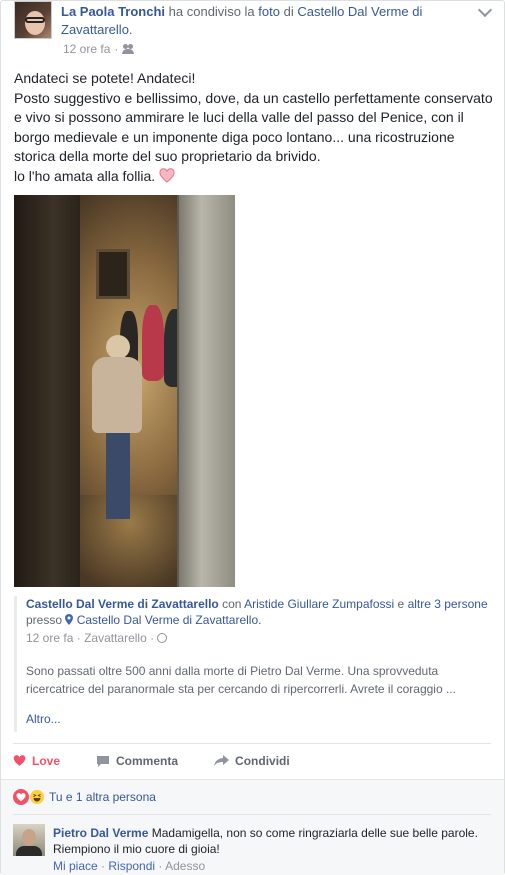 The width and height of the screenshot is (505, 875). What do you see at coordinates (102, 797) in the screenshot?
I see `reaction-summary-text: Tu e 1 altra persona` at bounding box center [102, 797].